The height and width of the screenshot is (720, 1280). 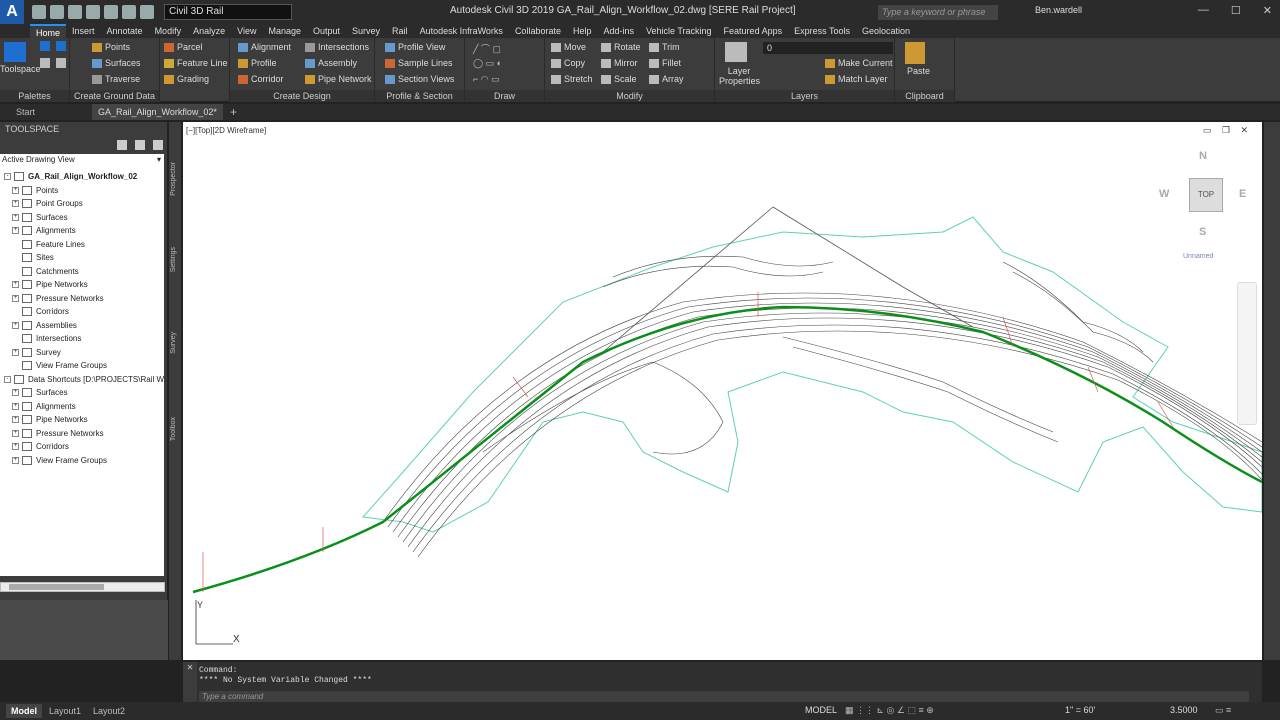 What do you see at coordinates (582, 31) in the screenshot?
I see `ribbon-tab: Help` at bounding box center [582, 31].